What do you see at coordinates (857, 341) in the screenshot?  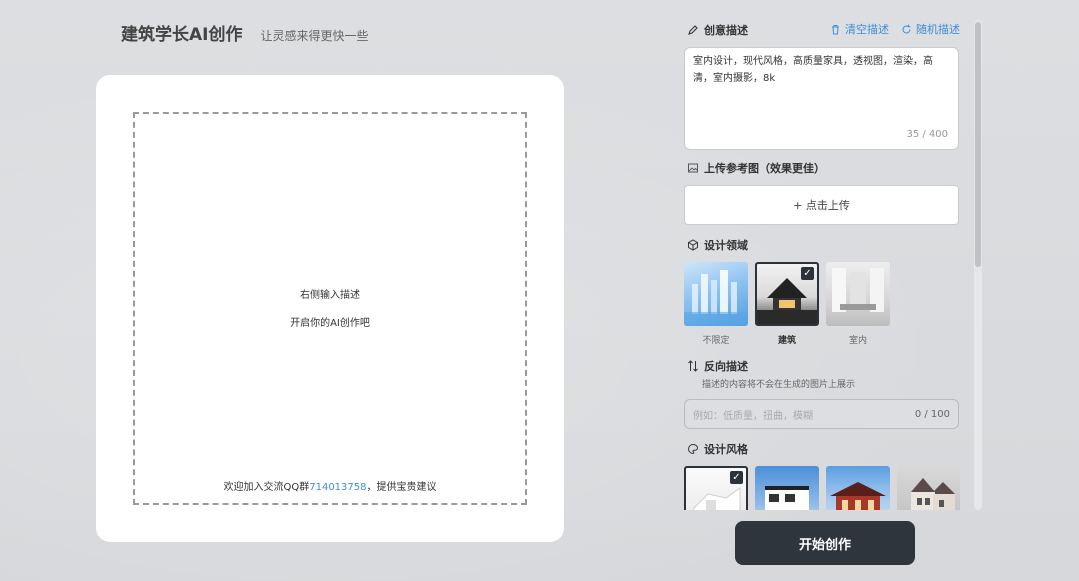 I see `domain-option-label: 室内` at bounding box center [857, 341].